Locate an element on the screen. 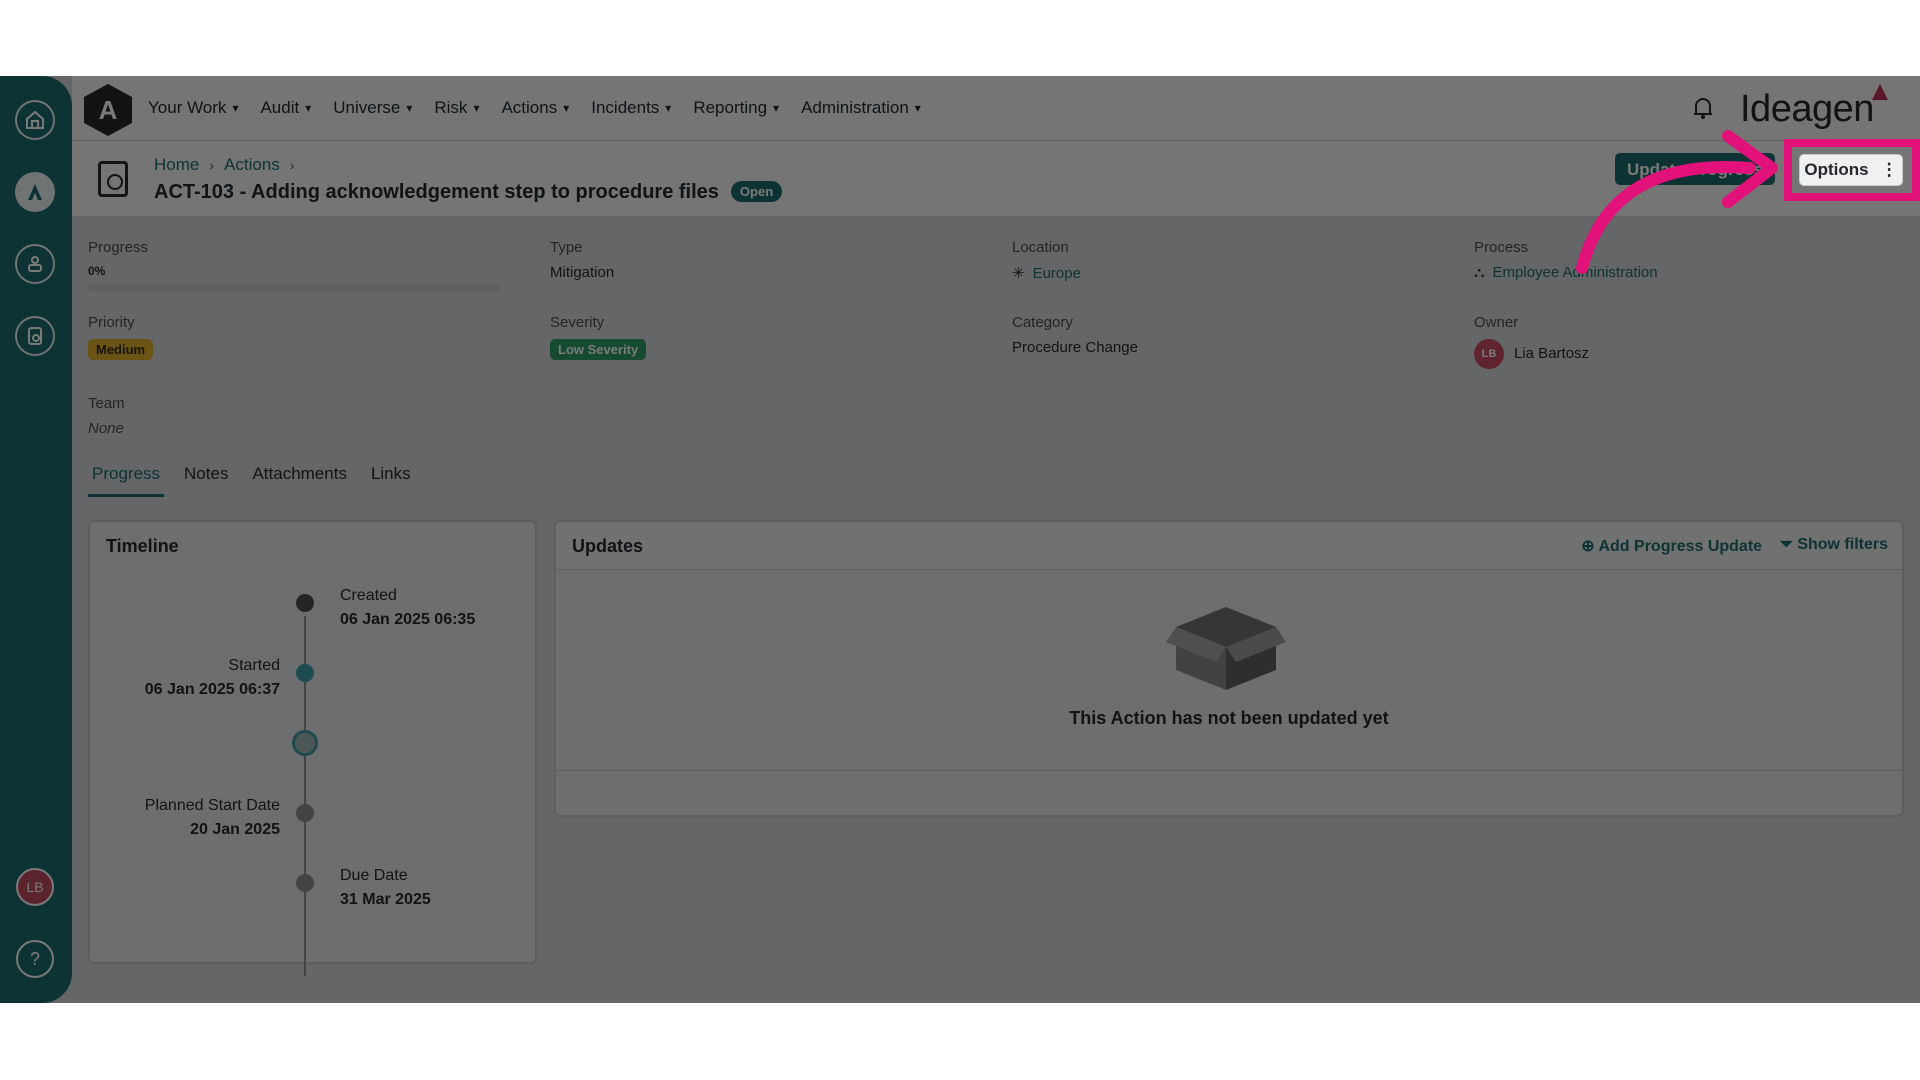 This screenshot has height=1080, width=1920. owner-field: Owner LB Lia Bartosz is located at coordinates (1531, 341).